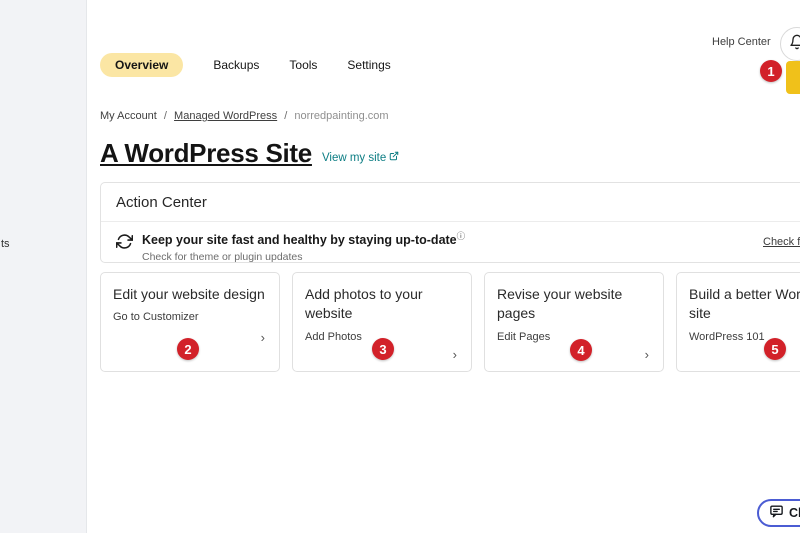 Image resolution: width=800 pixels, height=533 pixels. Describe the element at coordinates (354, 157) in the screenshot. I see `view-my-site-label: View my site` at that location.